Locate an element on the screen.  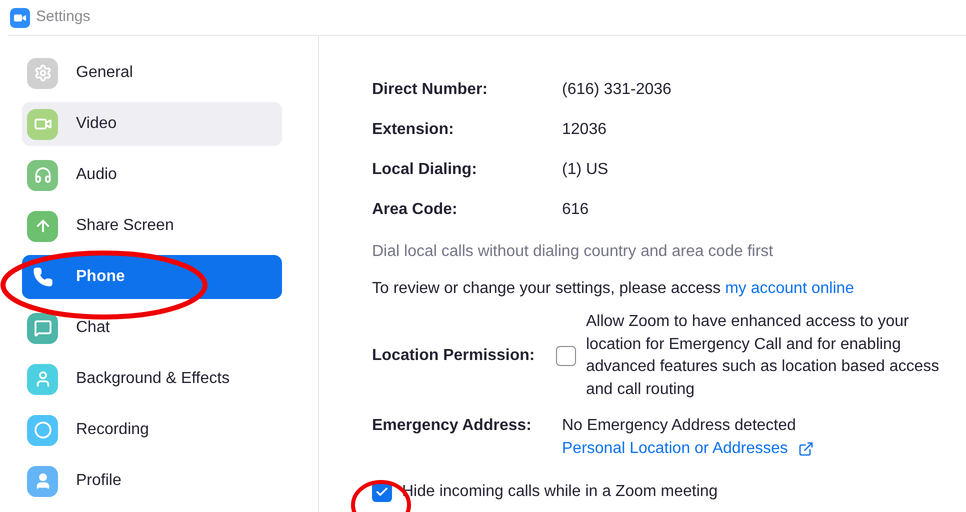
app-logo-icon is located at coordinates (20, 18).